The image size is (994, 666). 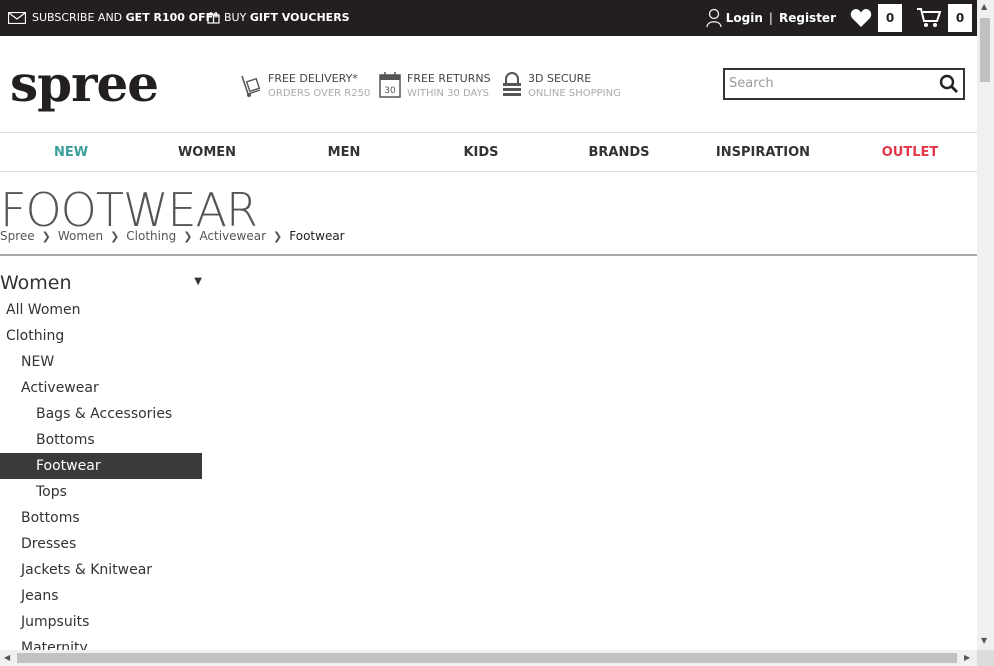 What do you see at coordinates (79, 17) in the screenshot?
I see `subscribe-text: SUBSCRIBE AND` at bounding box center [79, 17].